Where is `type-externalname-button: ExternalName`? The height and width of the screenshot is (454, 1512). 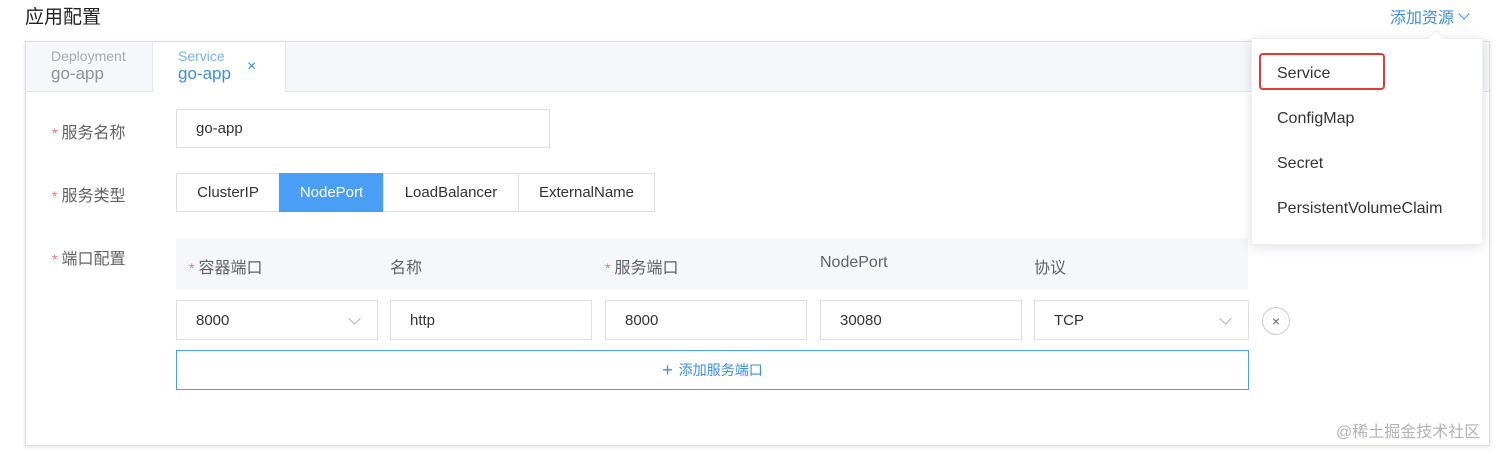
type-externalname-button: ExternalName is located at coordinates (586, 192).